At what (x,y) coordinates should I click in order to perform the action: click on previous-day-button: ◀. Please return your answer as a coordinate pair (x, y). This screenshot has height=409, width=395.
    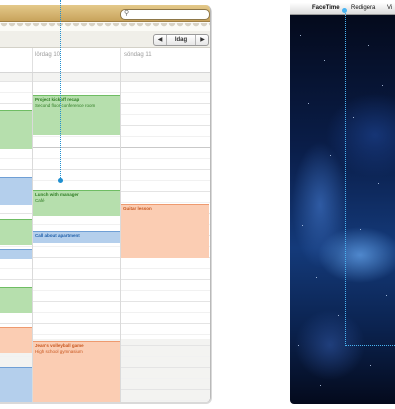
    Looking at the image, I should click on (160, 40).